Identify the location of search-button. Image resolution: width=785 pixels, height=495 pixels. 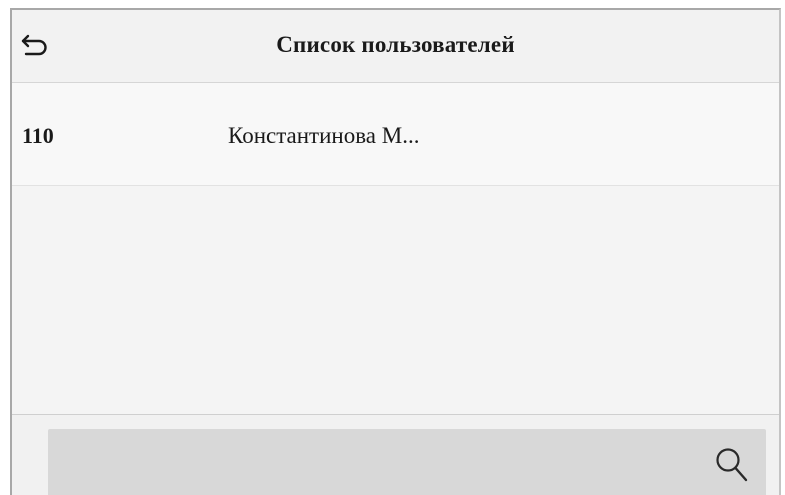
(732, 465).